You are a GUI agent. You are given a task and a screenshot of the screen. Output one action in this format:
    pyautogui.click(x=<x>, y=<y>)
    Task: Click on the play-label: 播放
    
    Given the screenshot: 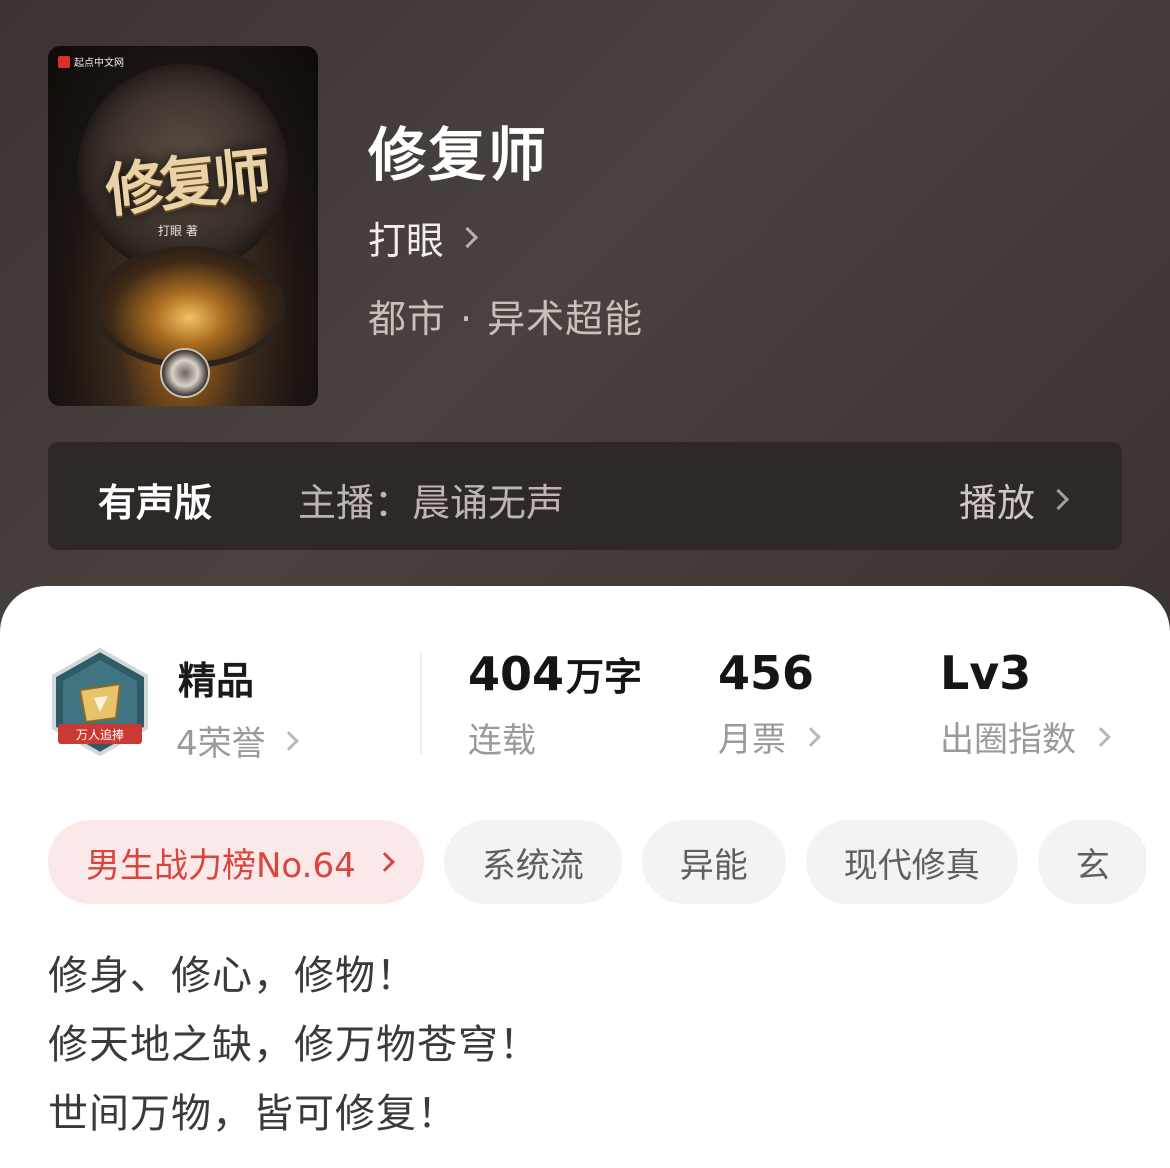 What is the action you would take?
    pyautogui.click(x=996, y=503)
    